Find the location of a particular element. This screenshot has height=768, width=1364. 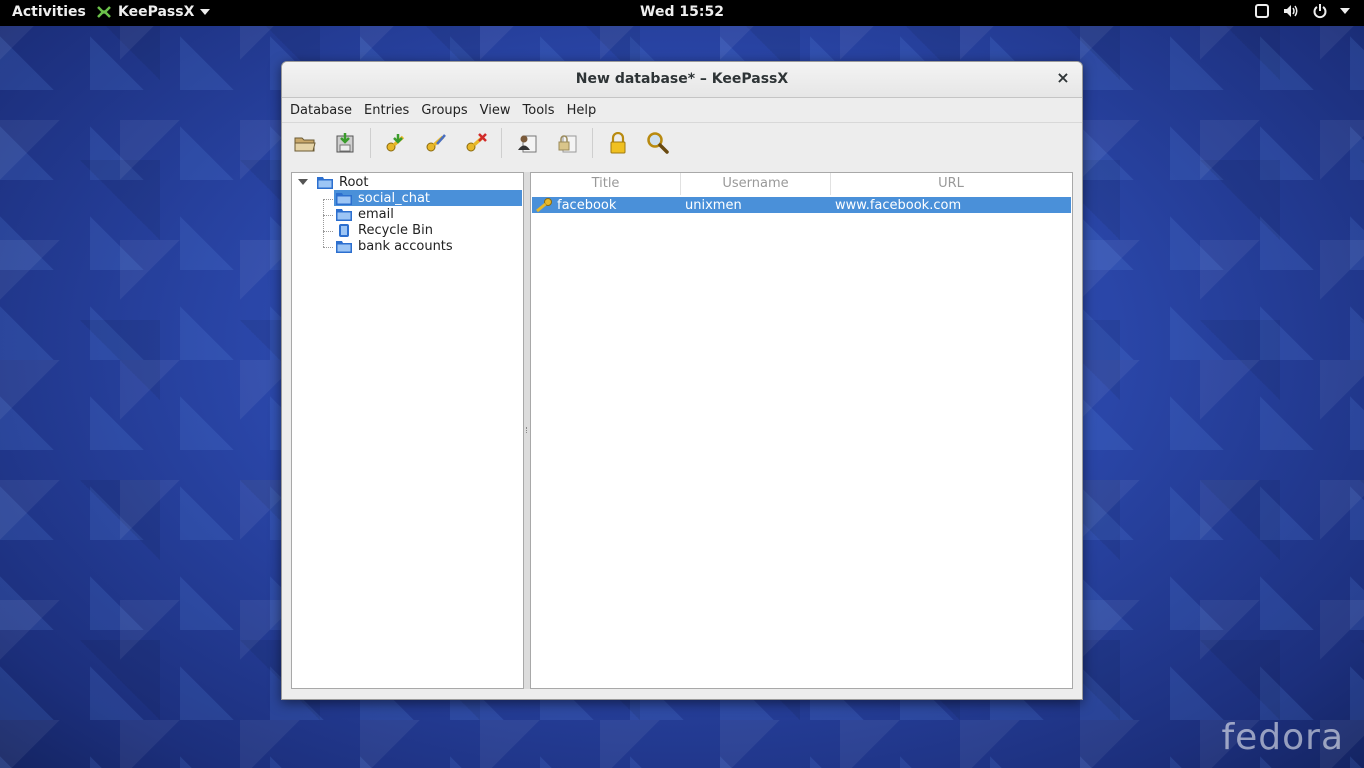

add-entry-icon is located at coordinates (395, 143).